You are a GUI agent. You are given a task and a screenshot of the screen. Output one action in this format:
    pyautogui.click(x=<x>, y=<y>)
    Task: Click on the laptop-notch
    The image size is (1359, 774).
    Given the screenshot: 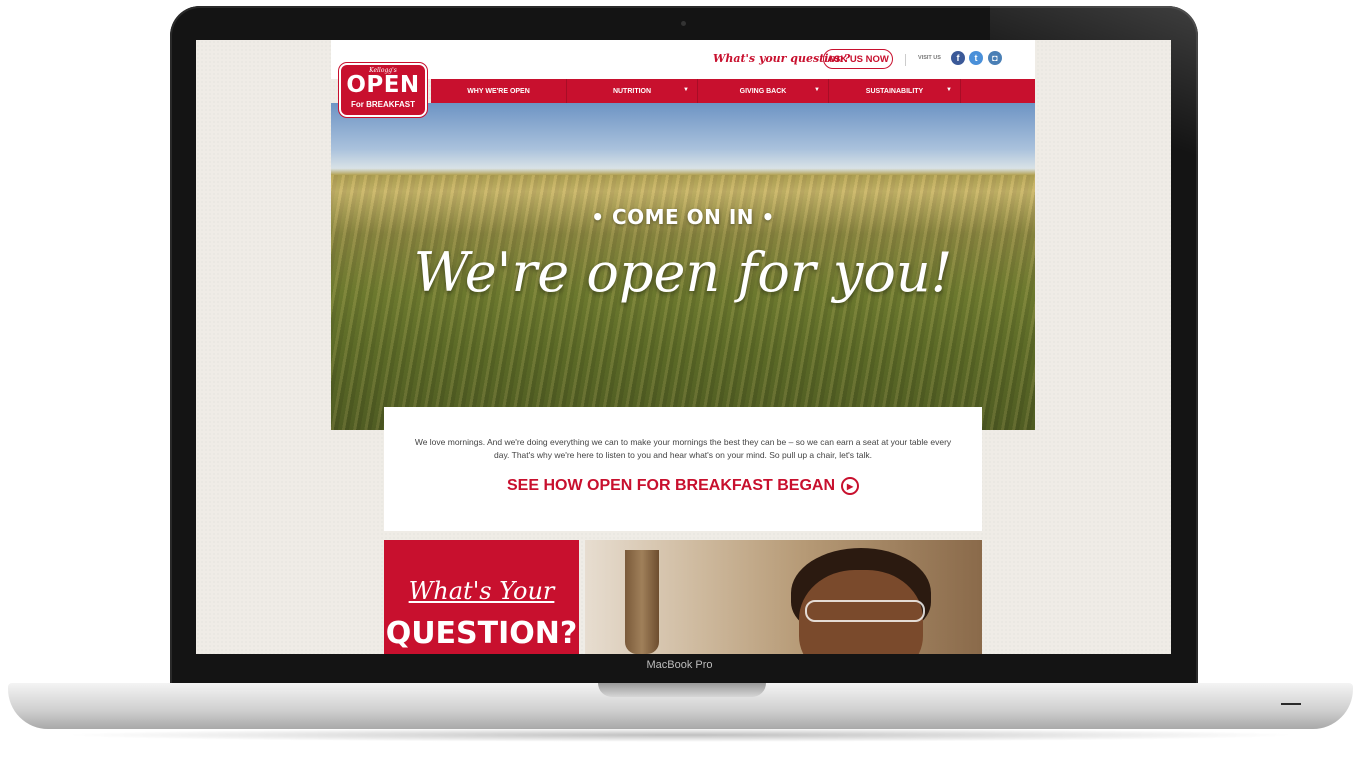 What is the action you would take?
    pyautogui.click(x=682, y=690)
    